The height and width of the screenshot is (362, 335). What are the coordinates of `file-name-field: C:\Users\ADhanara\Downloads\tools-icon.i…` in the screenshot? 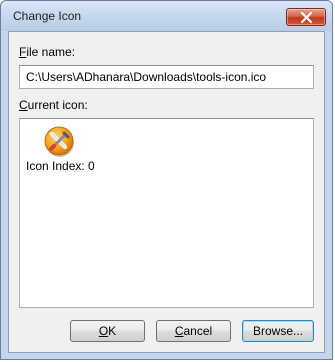 It's located at (166, 77).